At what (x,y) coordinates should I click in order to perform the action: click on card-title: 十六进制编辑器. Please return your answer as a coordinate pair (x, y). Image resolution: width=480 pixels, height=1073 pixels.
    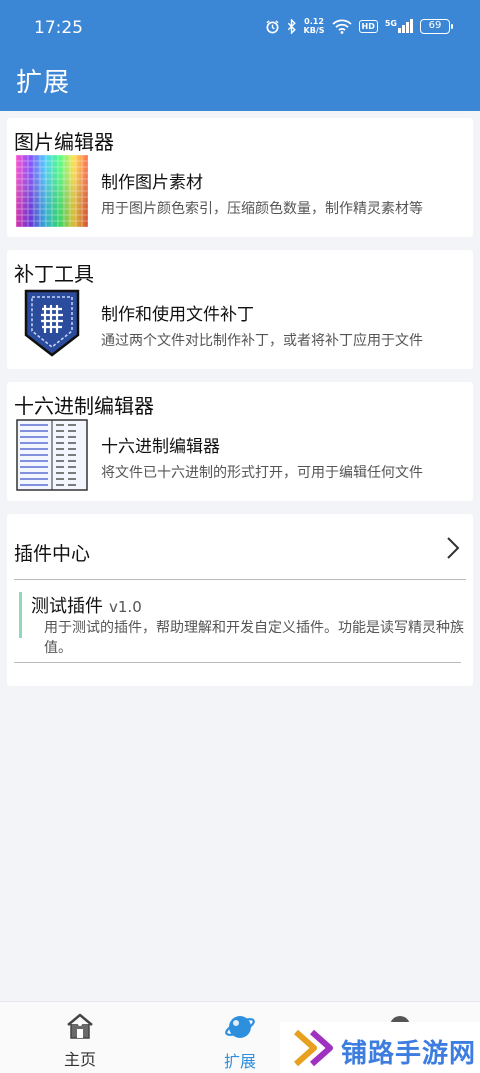
    Looking at the image, I should click on (84, 406).